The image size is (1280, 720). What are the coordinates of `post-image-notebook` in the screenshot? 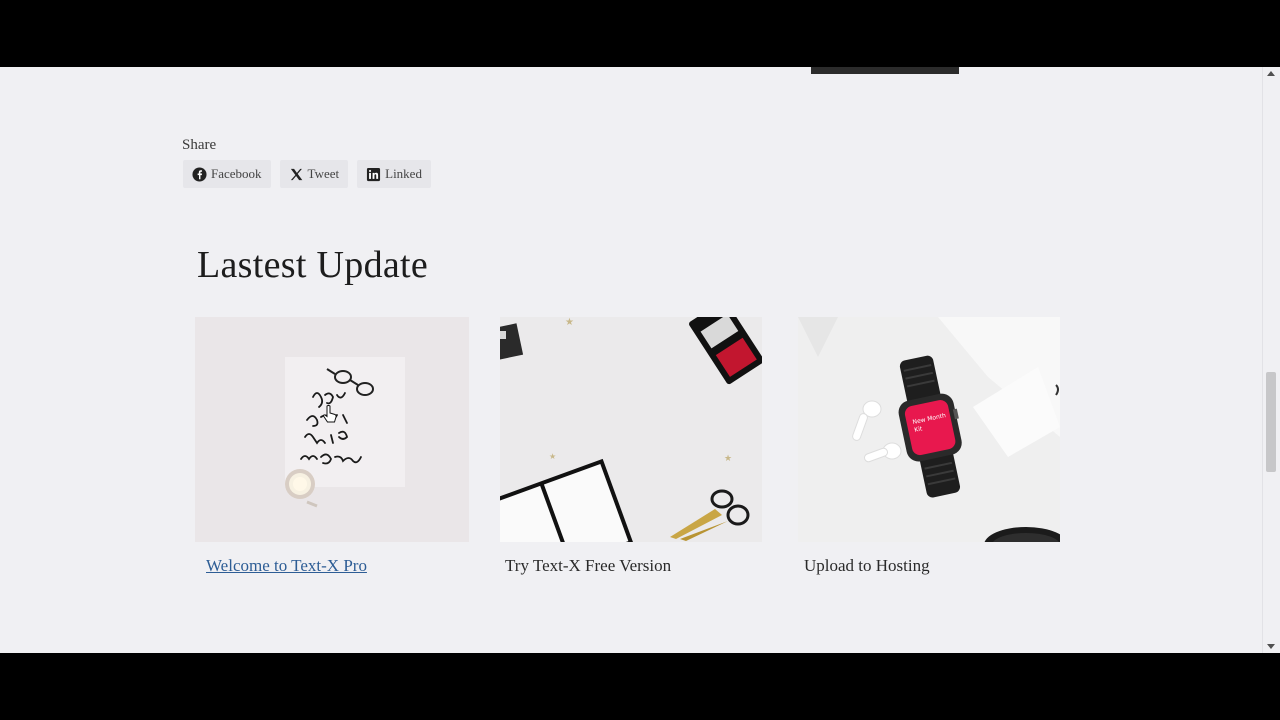 It's located at (332, 429).